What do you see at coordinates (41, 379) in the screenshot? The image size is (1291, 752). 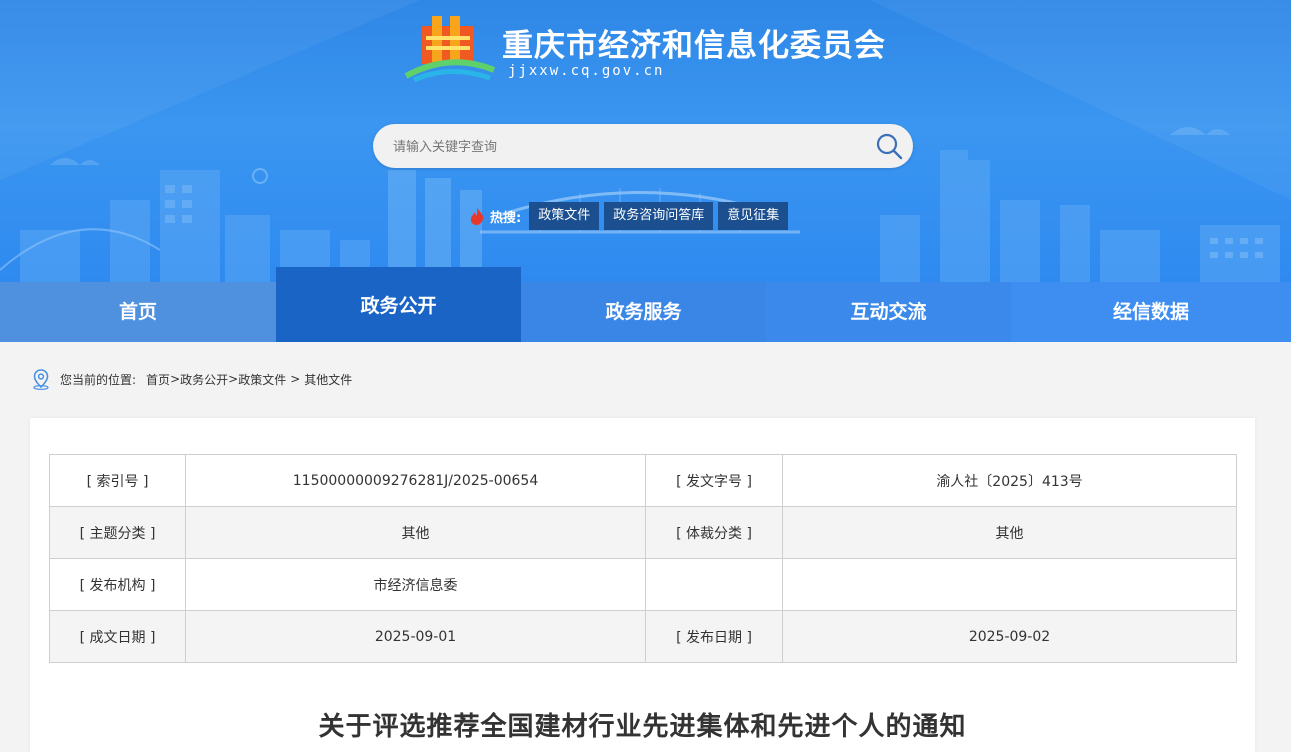 I see `location-pin-icon` at bounding box center [41, 379].